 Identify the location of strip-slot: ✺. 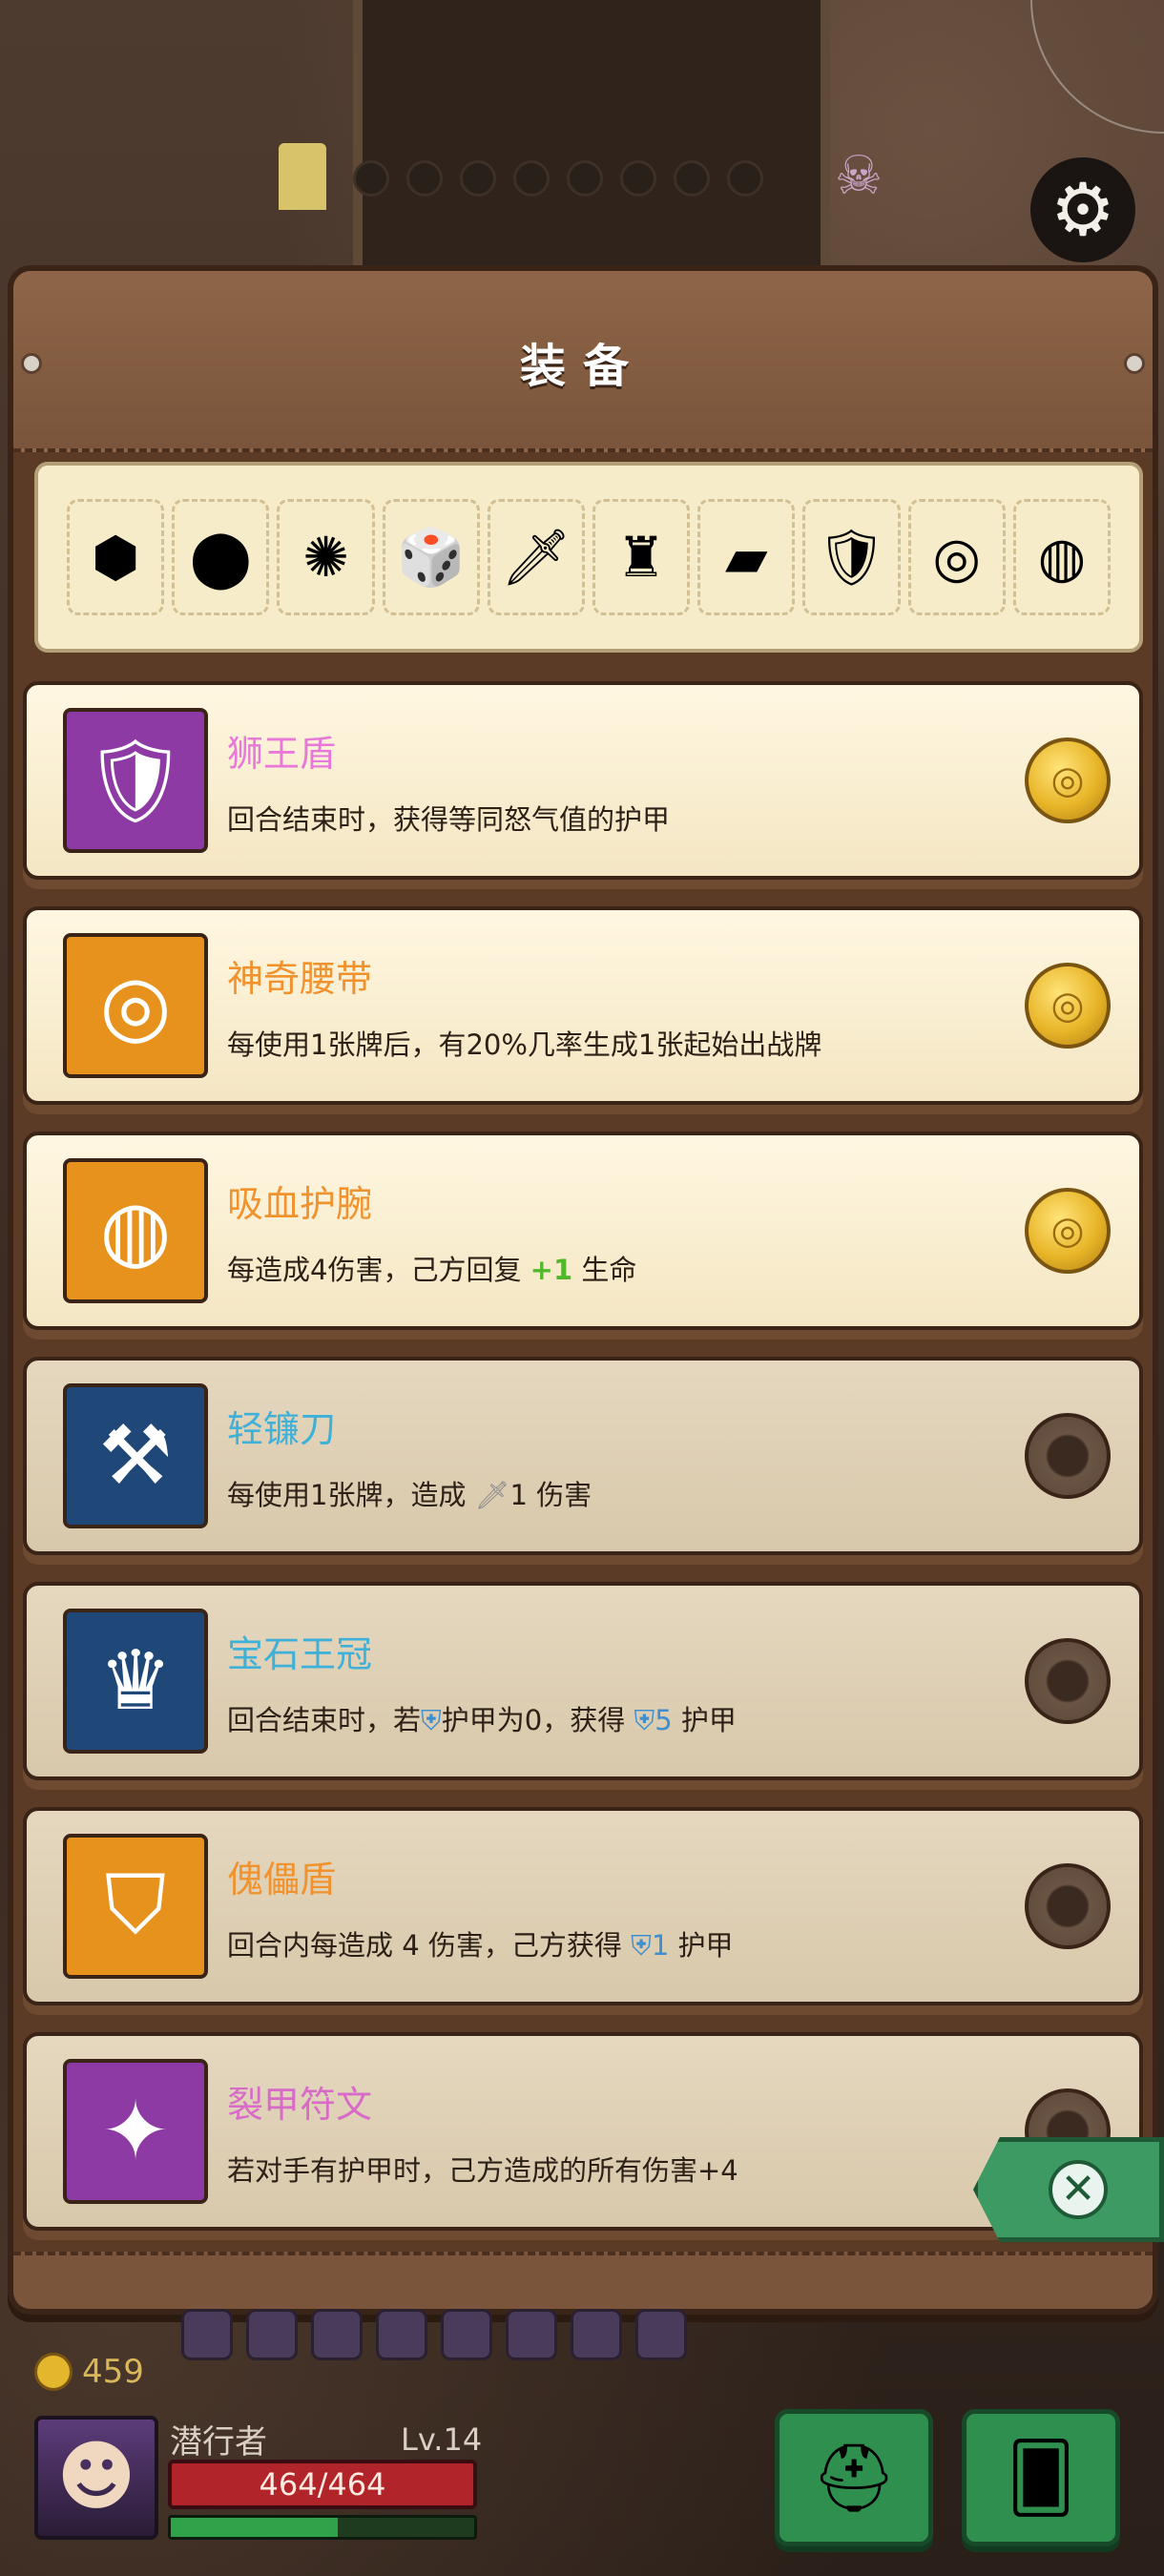
(326, 557).